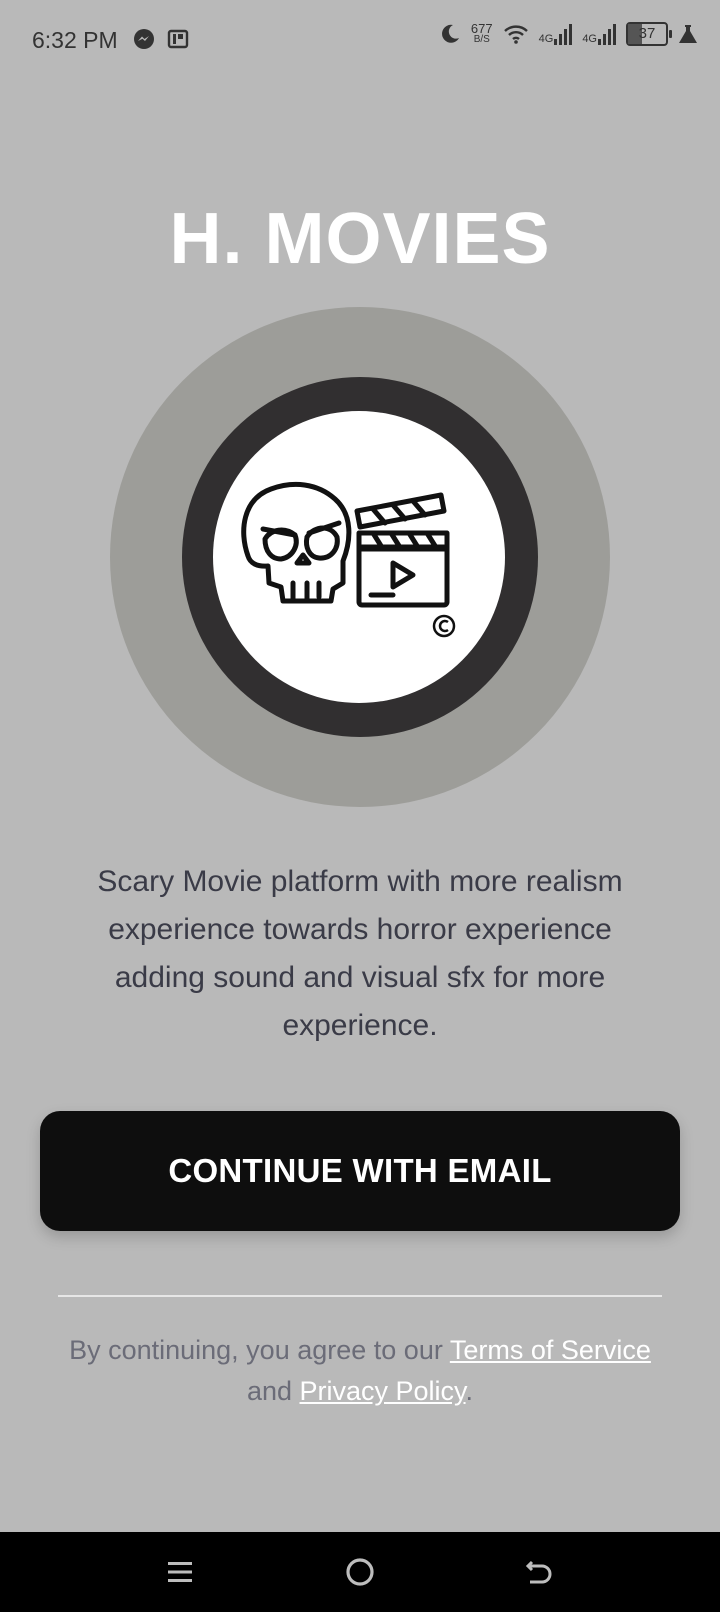 The image size is (720, 1612). I want to click on copyright-icon, so click(444, 626).